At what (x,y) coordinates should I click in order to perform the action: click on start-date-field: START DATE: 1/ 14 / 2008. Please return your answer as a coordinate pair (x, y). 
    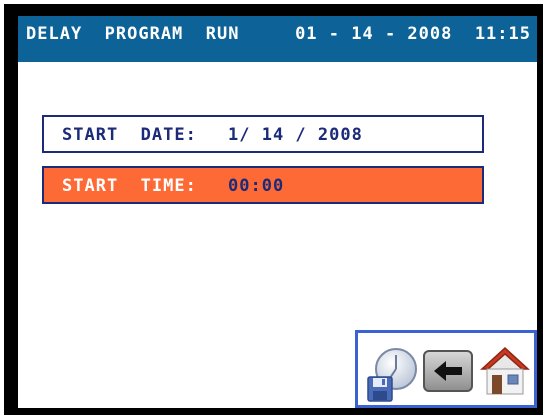
    Looking at the image, I should click on (263, 134).